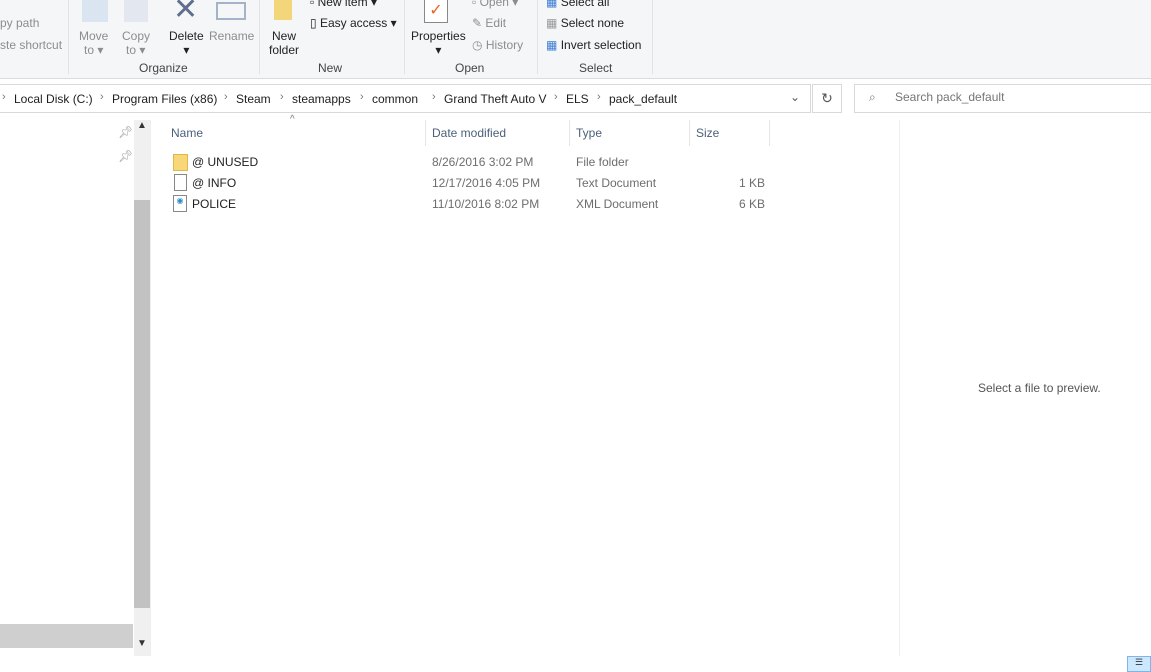  What do you see at coordinates (186, 43) in the screenshot?
I see `delete-button: Delete ▾` at bounding box center [186, 43].